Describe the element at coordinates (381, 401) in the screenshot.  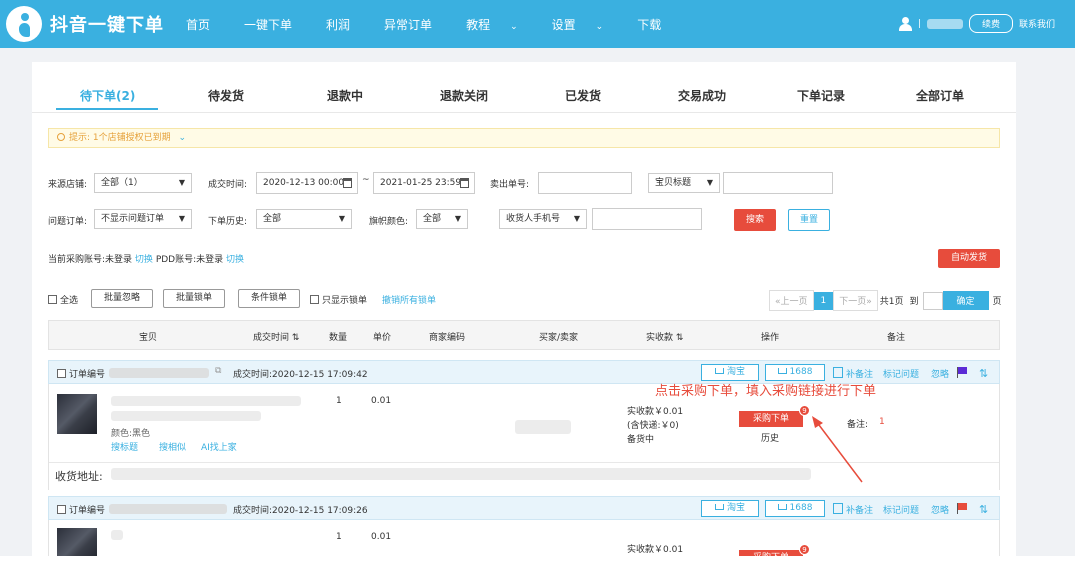
I see `order-price: 0.01` at that location.